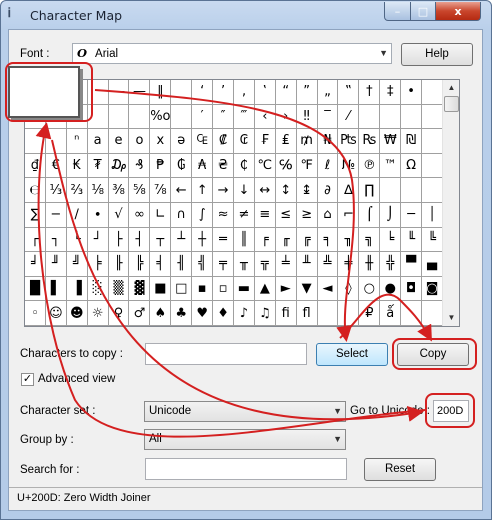 The height and width of the screenshot is (520, 492). What do you see at coordinates (286, 190) in the screenshot?
I see `character-cell: ↕` at bounding box center [286, 190].